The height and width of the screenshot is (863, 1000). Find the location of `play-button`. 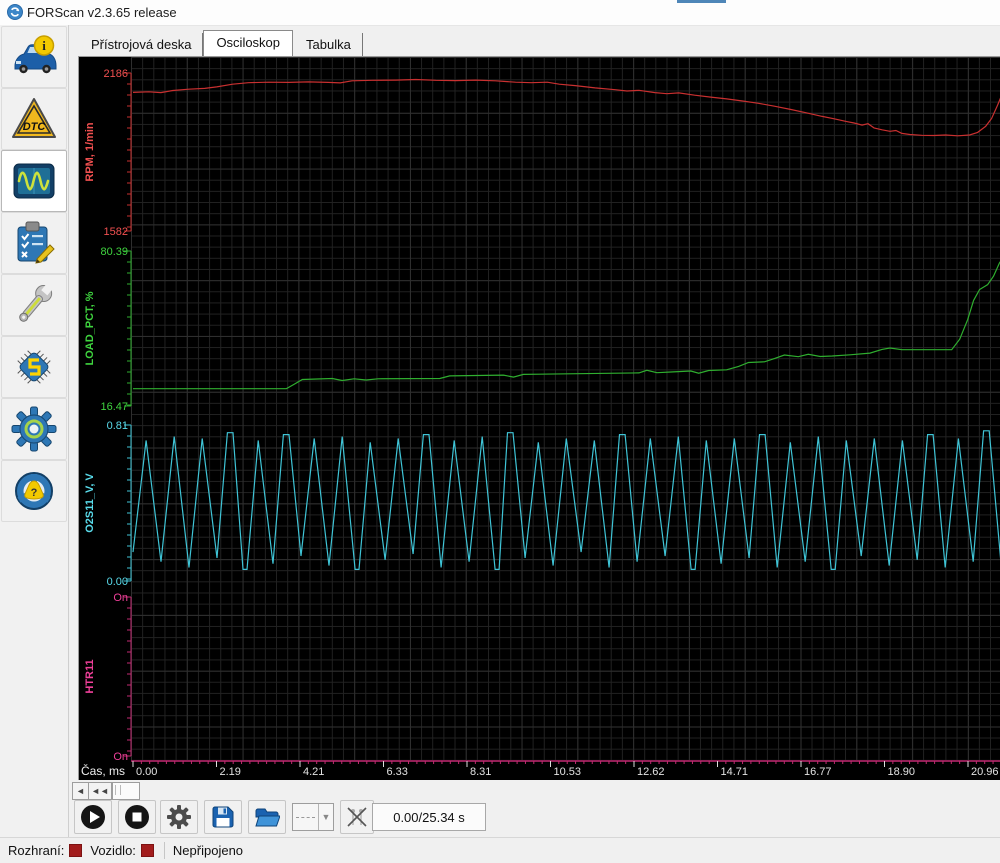

play-button is located at coordinates (93, 817).